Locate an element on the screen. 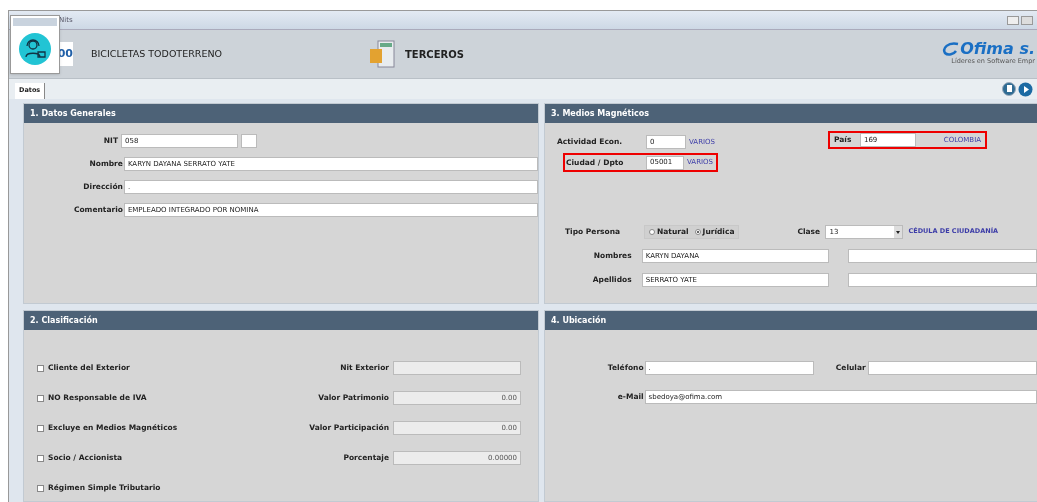 Image resolution: width=1037 pixels, height=502 pixels. panel-header: 3. Medios Magnéticos is located at coordinates (791, 113).